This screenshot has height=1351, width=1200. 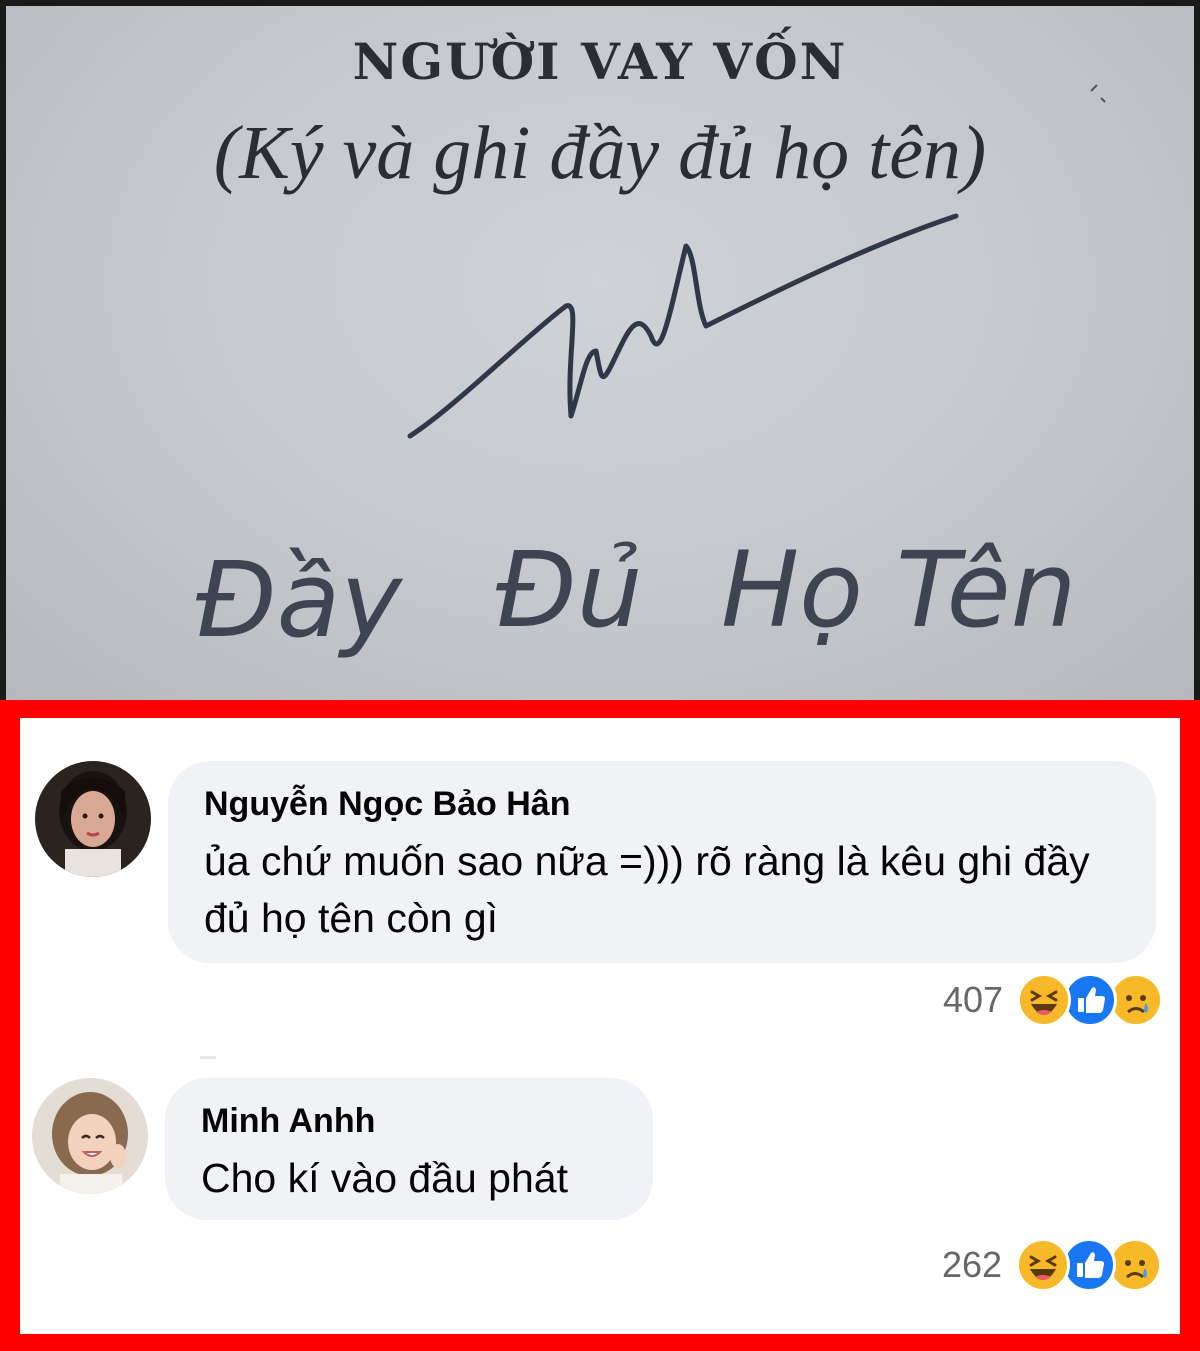 I want to click on handwritten-word: Đủ, so click(x=569, y=590).